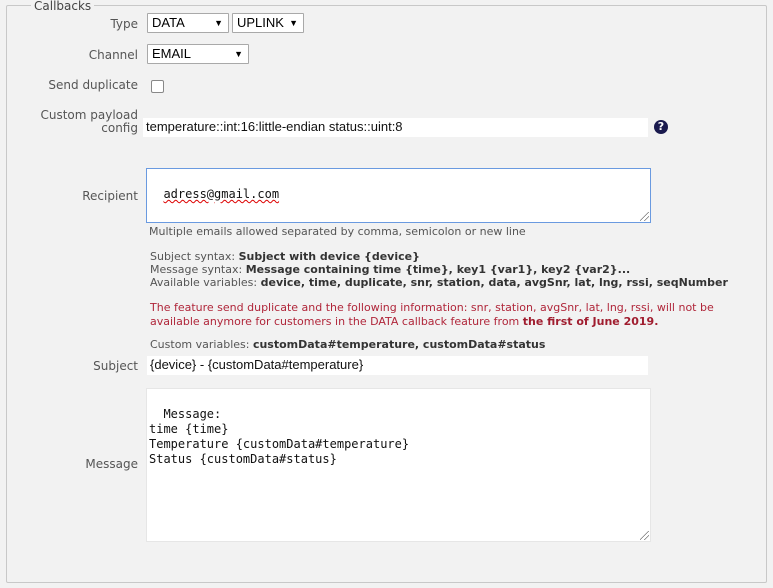 This screenshot has height=588, width=773. Describe the element at coordinates (590, 321) in the screenshot. I see `deprecation-warning-date: the first of June 2019.` at that location.